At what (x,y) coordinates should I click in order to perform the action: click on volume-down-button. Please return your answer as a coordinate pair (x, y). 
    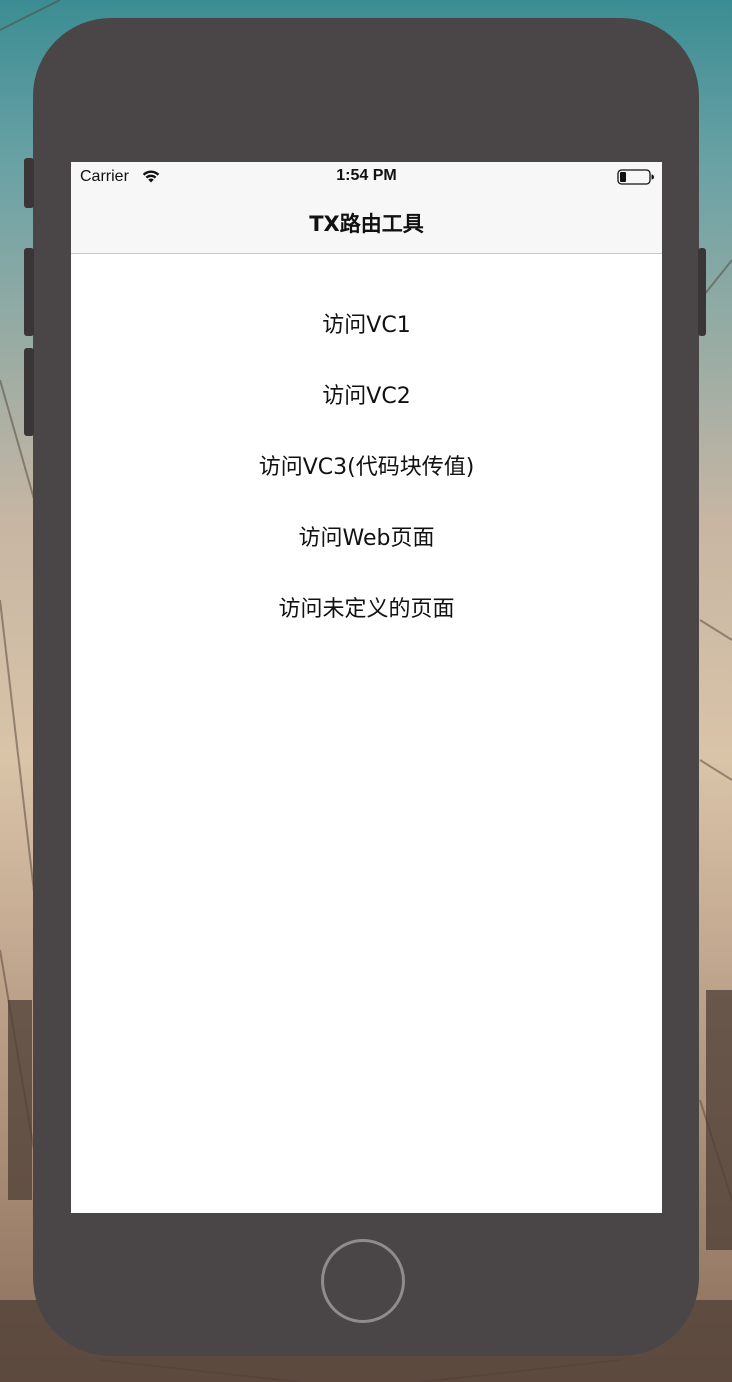
    Looking at the image, I should click on (29, 392).